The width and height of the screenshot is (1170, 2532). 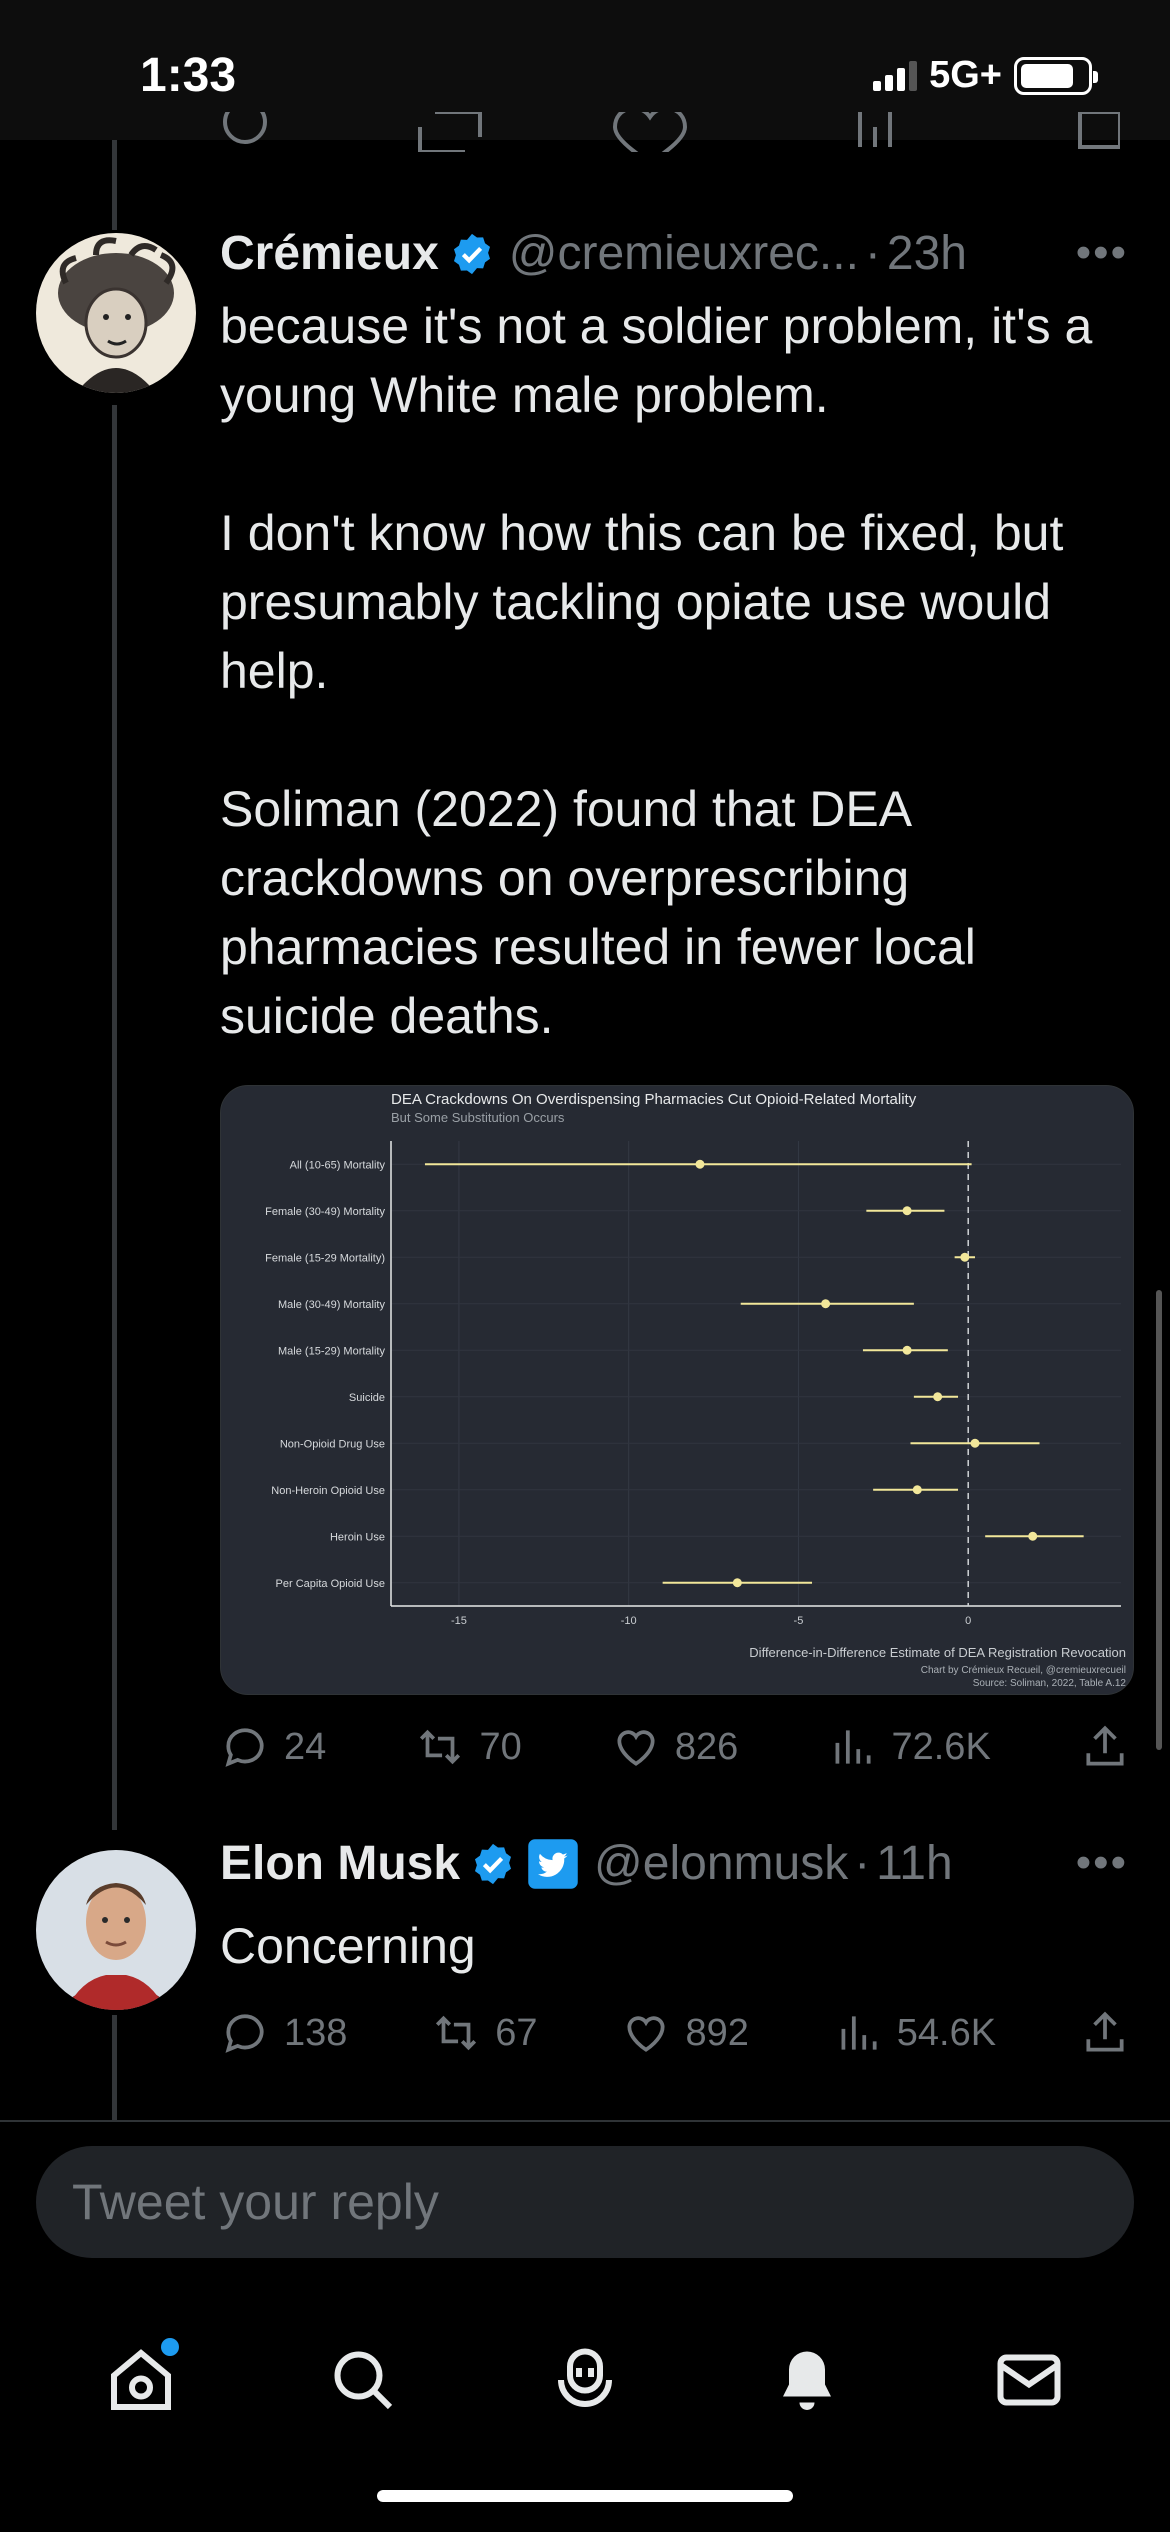 I want to click on home-indicator, so click(x=585, y=2496).